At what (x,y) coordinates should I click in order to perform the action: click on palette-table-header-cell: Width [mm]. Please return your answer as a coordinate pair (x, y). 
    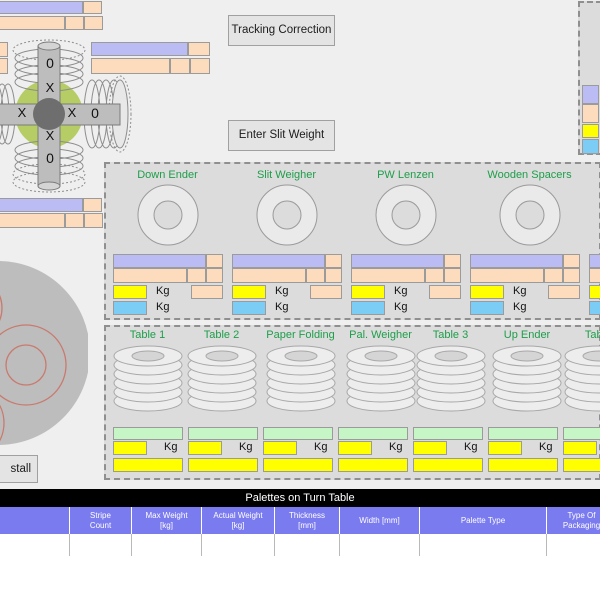
    Looking at the image, I should click on (380, 520).